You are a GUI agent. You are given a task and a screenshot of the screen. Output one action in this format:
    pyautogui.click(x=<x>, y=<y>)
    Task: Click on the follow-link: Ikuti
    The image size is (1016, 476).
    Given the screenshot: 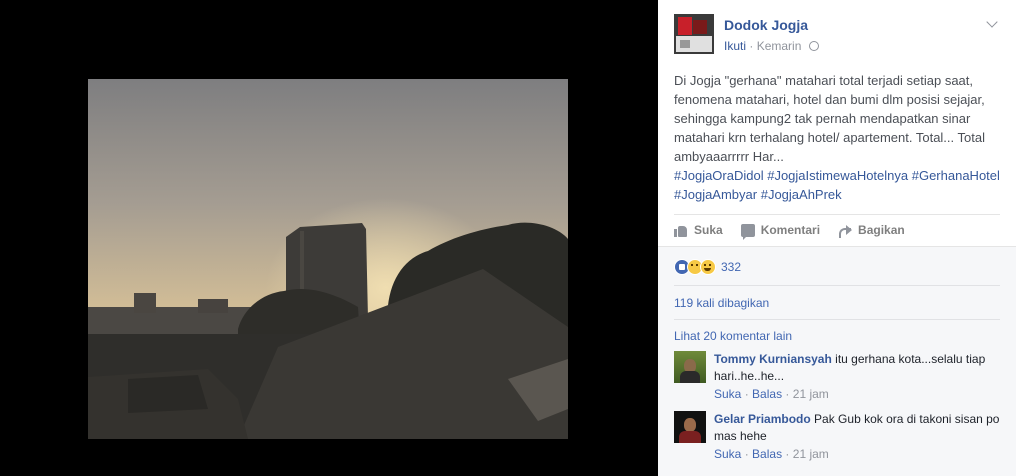 What is the action you would take?
    pyautogui.click(x=735, y=46)
    